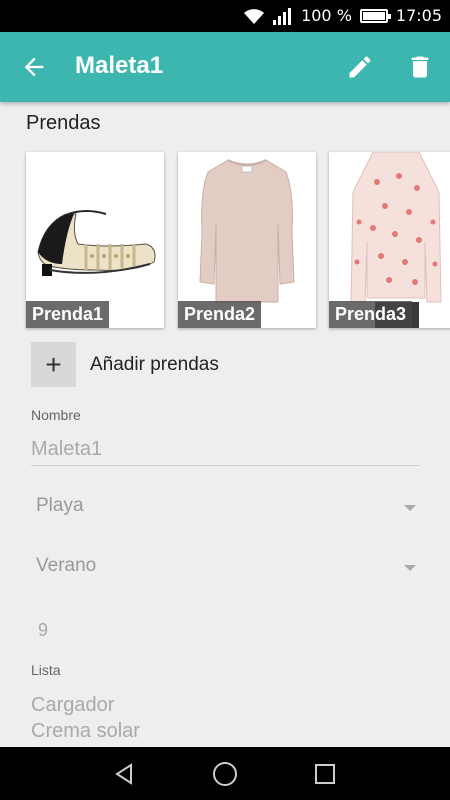  What do you see at coordinates (360, 67) in the screenshot?
I see `pencil-icon` at bounding box center [360, 67].